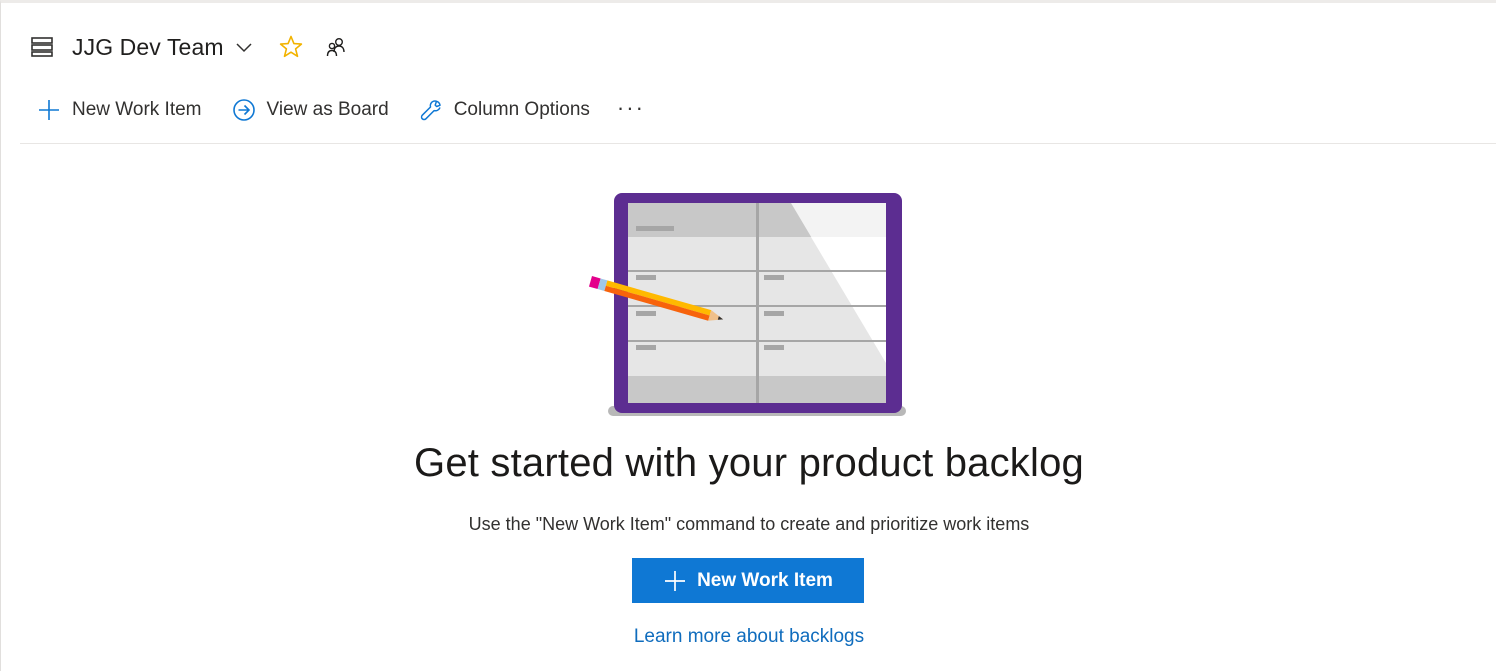  What do you see at coordinates (631, 109) in the screenshot?
I see `more-actions-button: ···` at bounding box center [631, 109].